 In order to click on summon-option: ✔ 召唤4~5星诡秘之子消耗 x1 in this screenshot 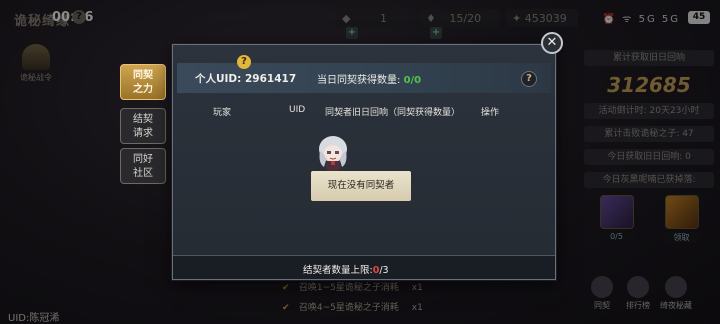, I will do `click(352, 307)`.